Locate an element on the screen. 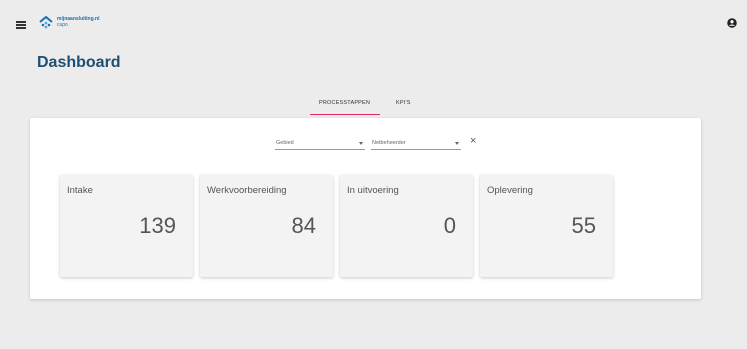 The width and height of the screenshot is (747, 349). tab-processtappen: PROCESSTAPPEN is located at coordinates (345, 105).